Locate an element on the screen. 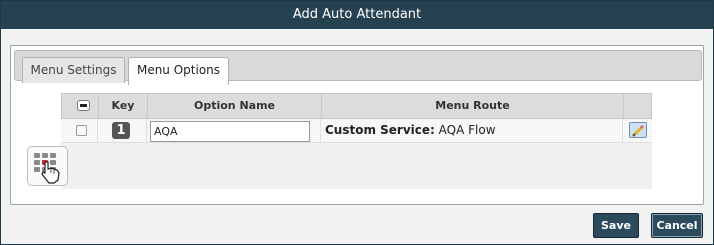 This screenshot has width=714, height=245. select-header is located at coordinates (80, 106).